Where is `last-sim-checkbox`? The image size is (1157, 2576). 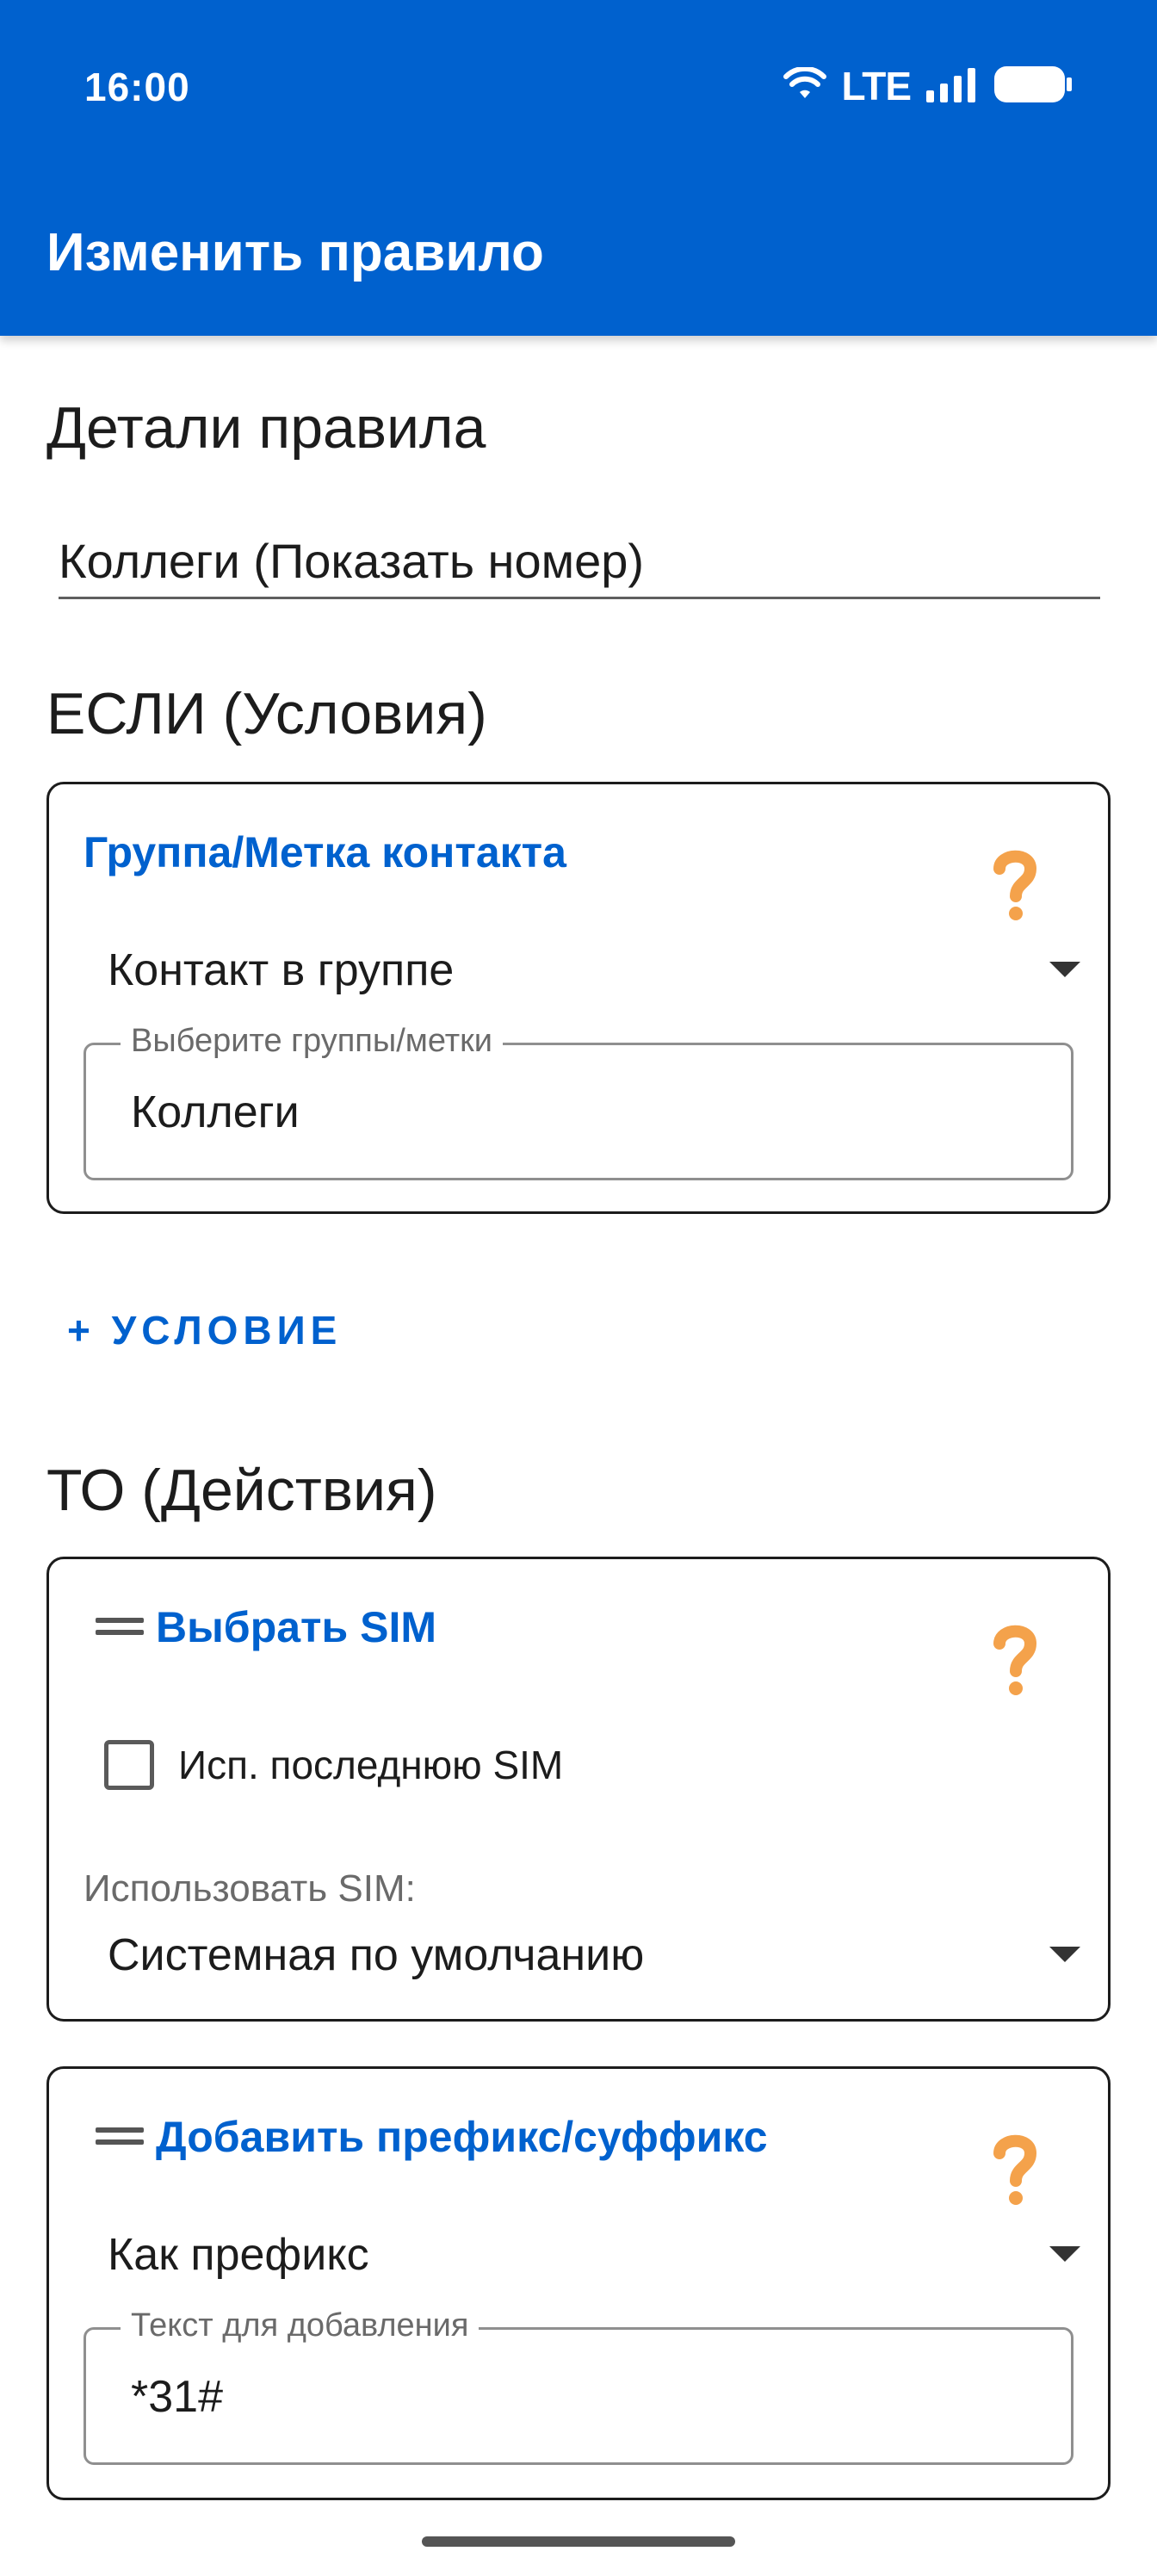 last-sim-checkbox is located at coordinates (129, 1765).